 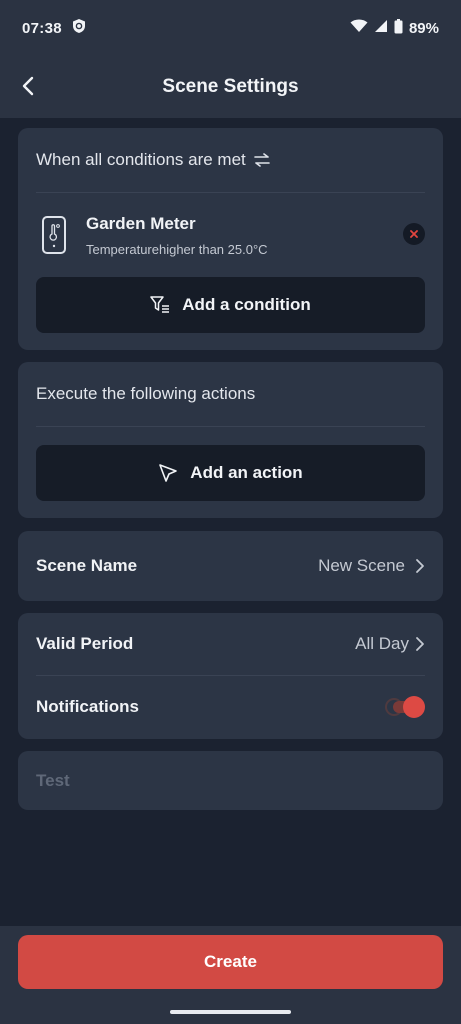 What do you see at coordinates (230, 1012) in the screenshot?
I see `home-indicator` at bounding box center [230, 1012].